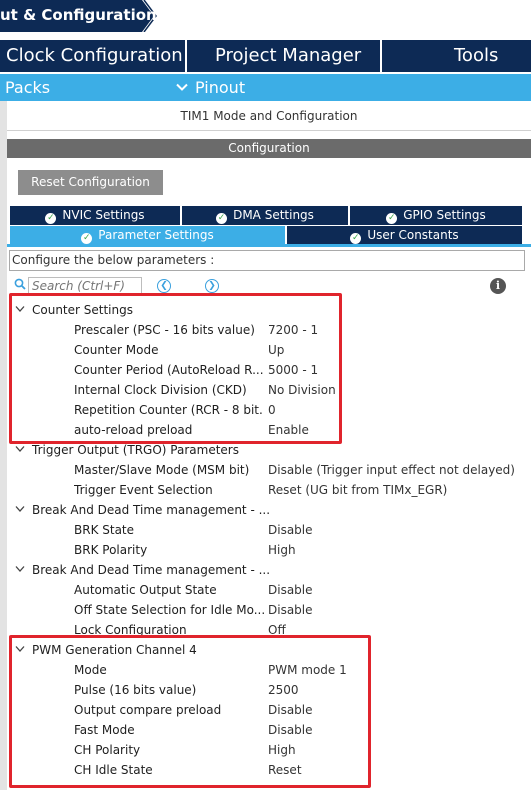 The image size is (531, 790). I want to click on param-name: Automatic Output State, so click(145, 590).